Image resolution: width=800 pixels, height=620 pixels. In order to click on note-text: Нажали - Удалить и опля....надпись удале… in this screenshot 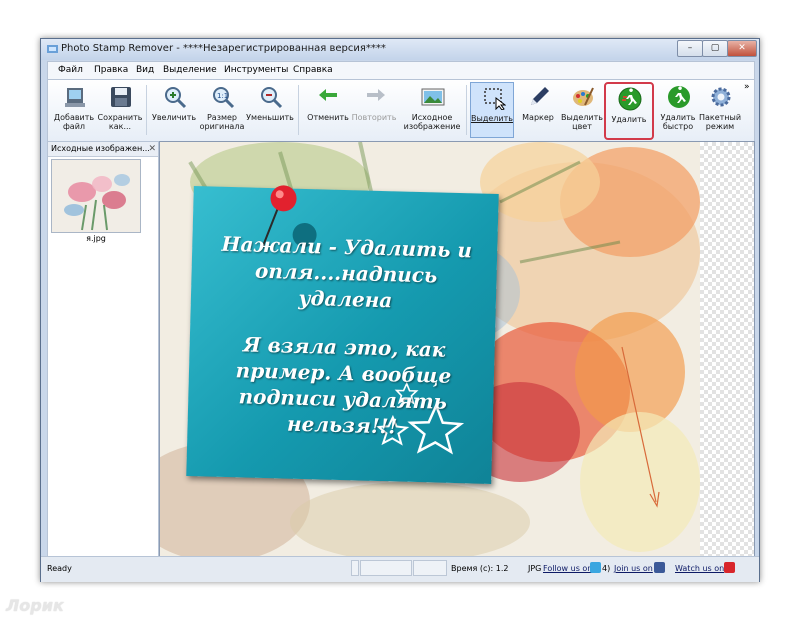, I will do `click(344, 335)`.